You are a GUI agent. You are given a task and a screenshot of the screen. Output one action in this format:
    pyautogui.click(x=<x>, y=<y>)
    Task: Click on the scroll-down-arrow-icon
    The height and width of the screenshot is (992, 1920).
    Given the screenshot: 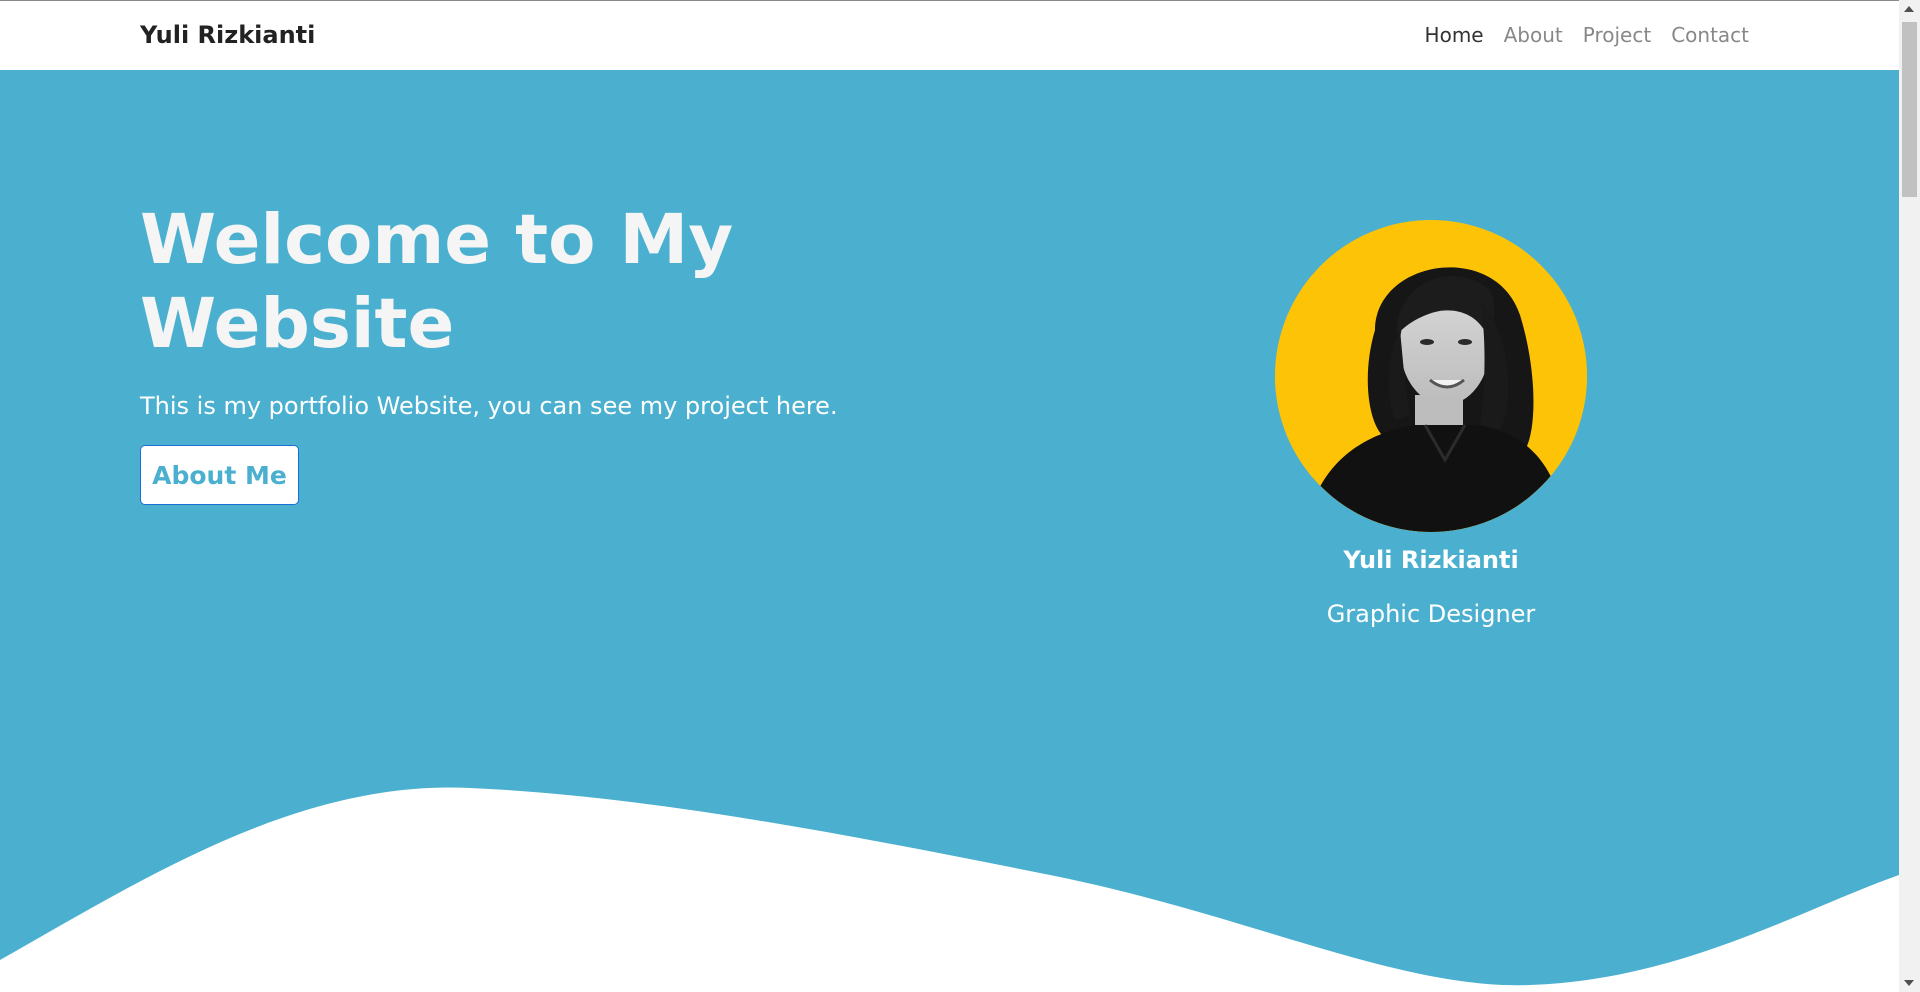 What is the action you would take?
    pyautogui.click(x=1909, y=983)
    